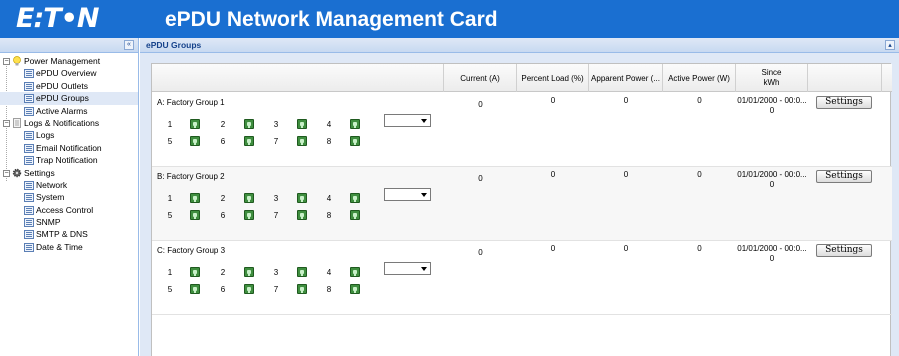 The width and height of the screenshot is (899, 356). Describe the element at coordinates (69, 73) in the screenshot. I see `sidebar-item-epdu-overview: ePDU Overview` at that location.